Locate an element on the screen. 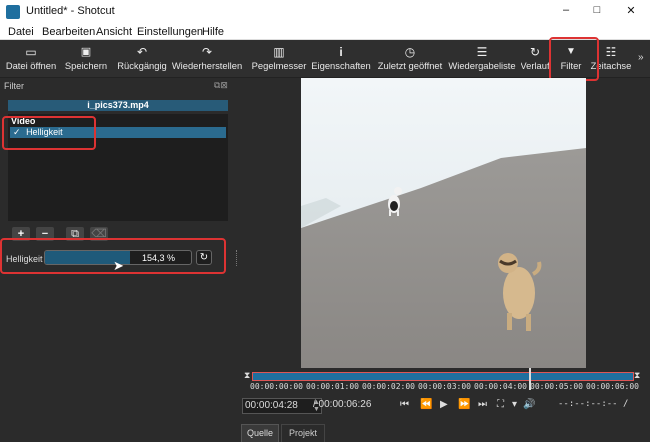  app-icon is located at coordinates (13, 12).